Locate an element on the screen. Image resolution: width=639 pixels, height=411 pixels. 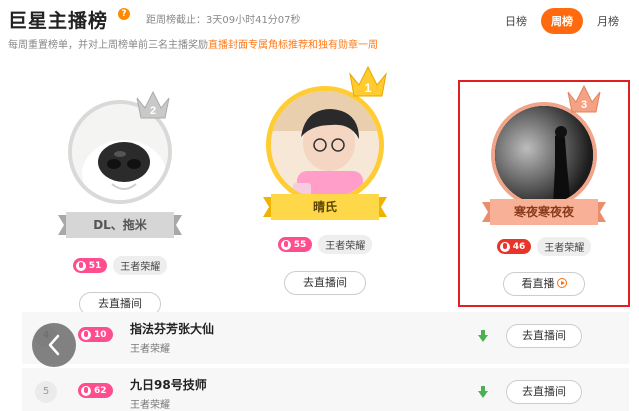
countdown-text: 距周榜截止：3天09小时41分07秒 is located at coordinates (223, 20).